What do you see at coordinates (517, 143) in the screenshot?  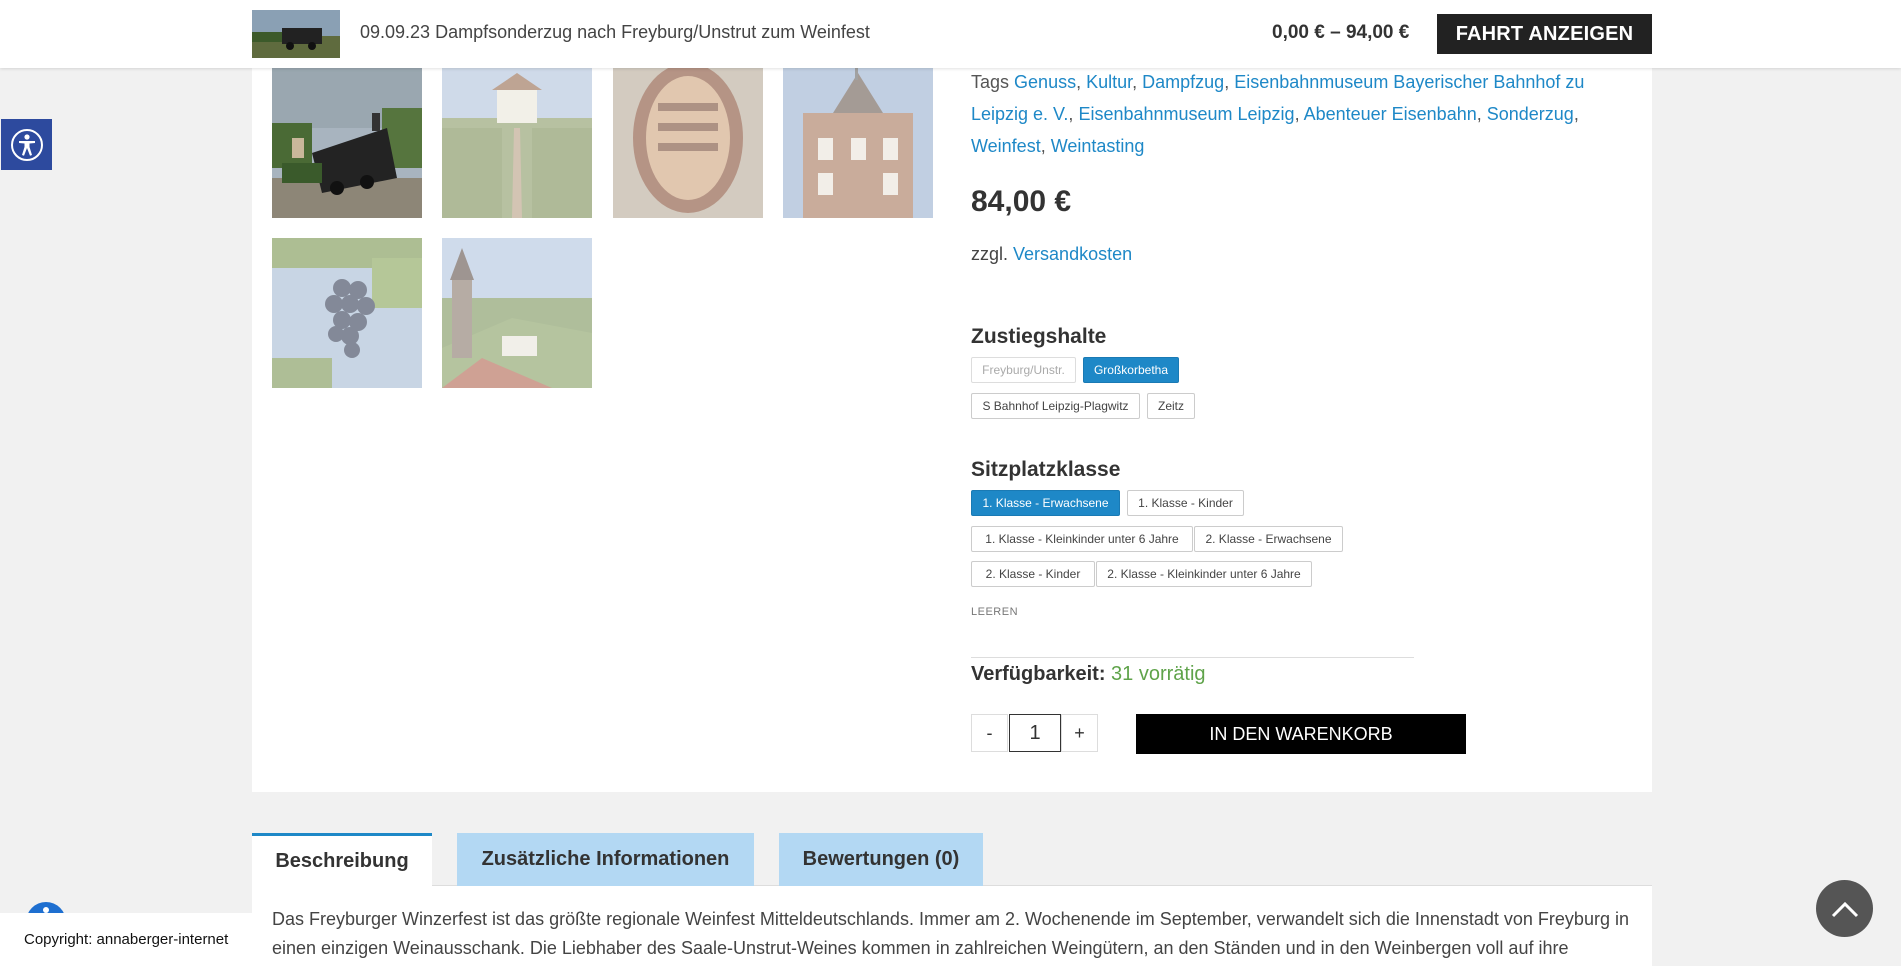 I see `gallery-image-vineyard` at bounding box center [517, 143].